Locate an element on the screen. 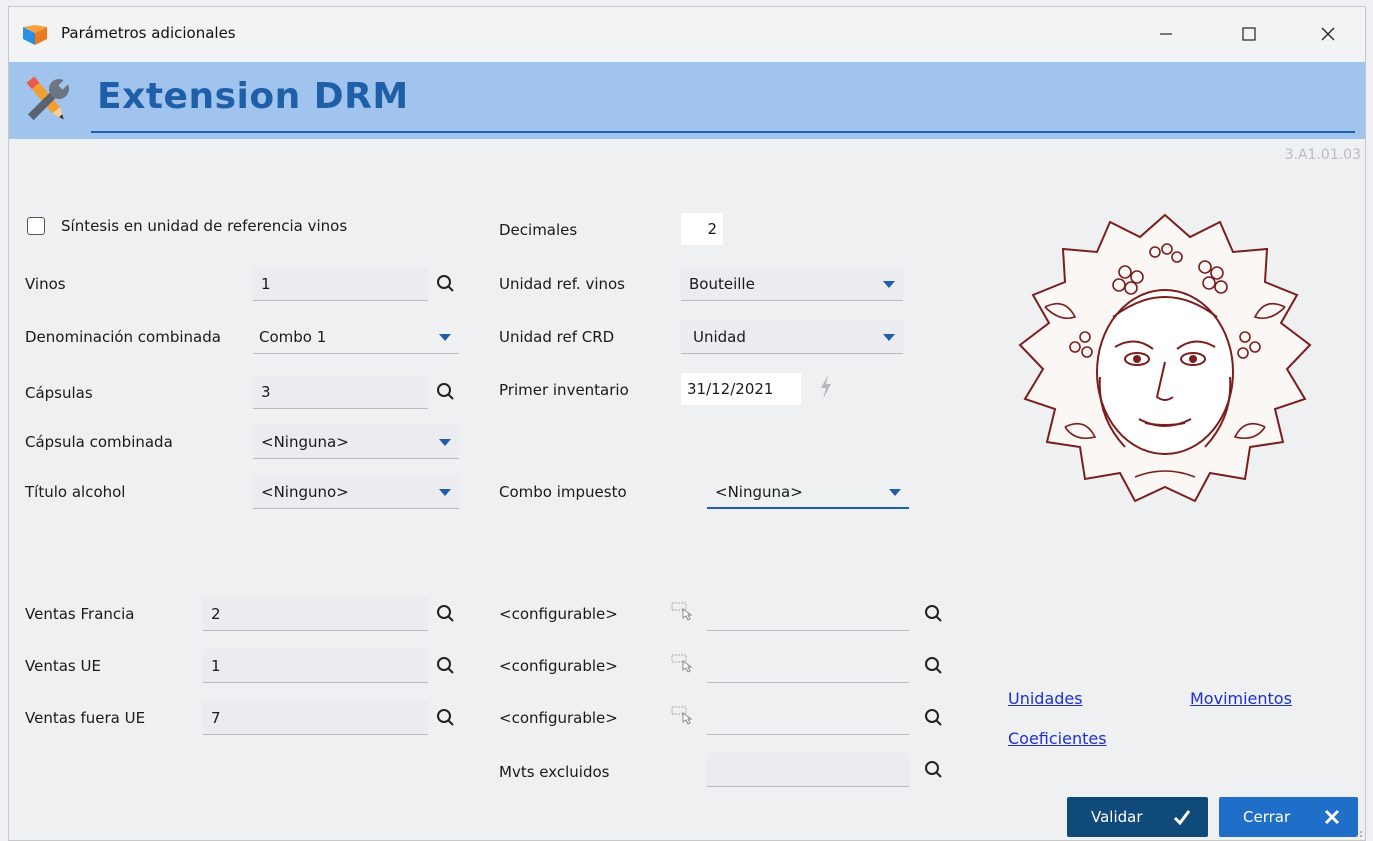 The width and height of the screenshot is (1373, 841). ventas-fuera-ue-field: 7 is located at coordinates (315, 718).